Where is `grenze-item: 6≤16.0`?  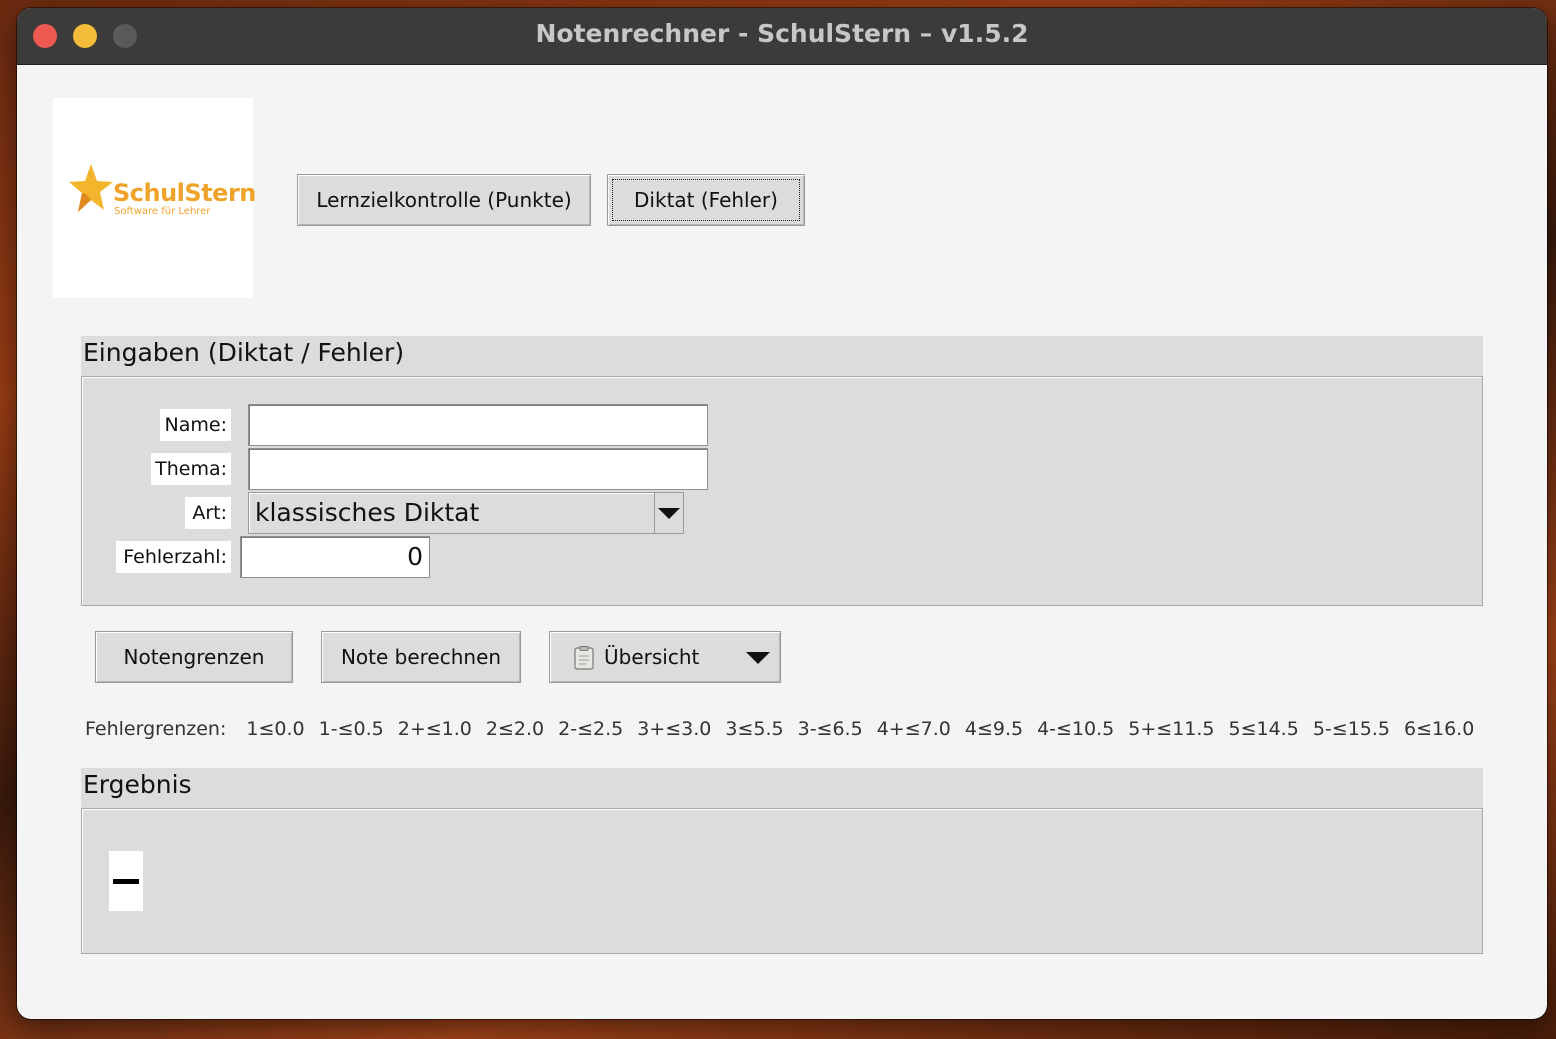
grenze-item: 6≤16.0 is located at coordinates (1439, 729).